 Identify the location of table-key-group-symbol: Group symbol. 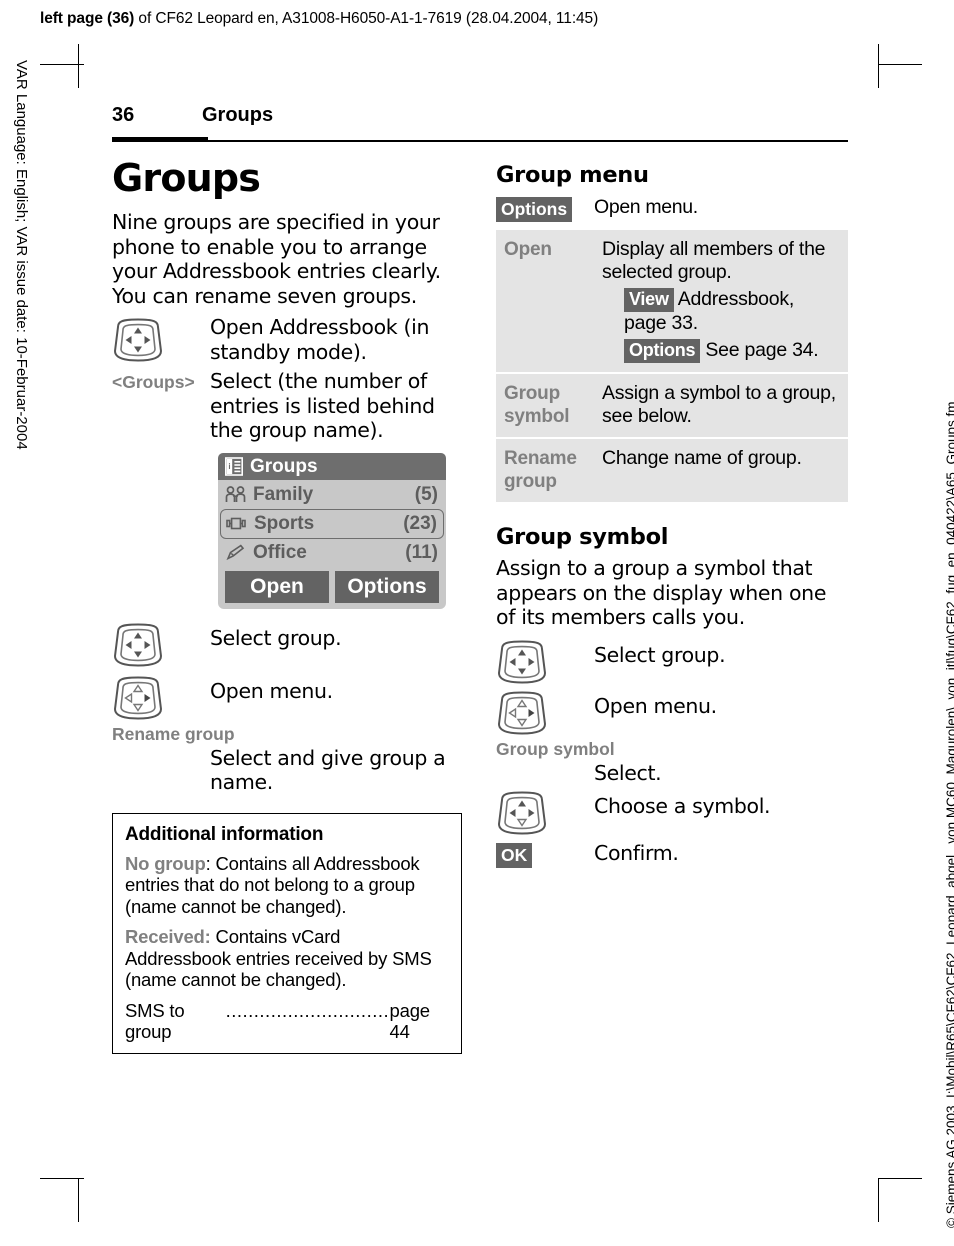
(537, 405).